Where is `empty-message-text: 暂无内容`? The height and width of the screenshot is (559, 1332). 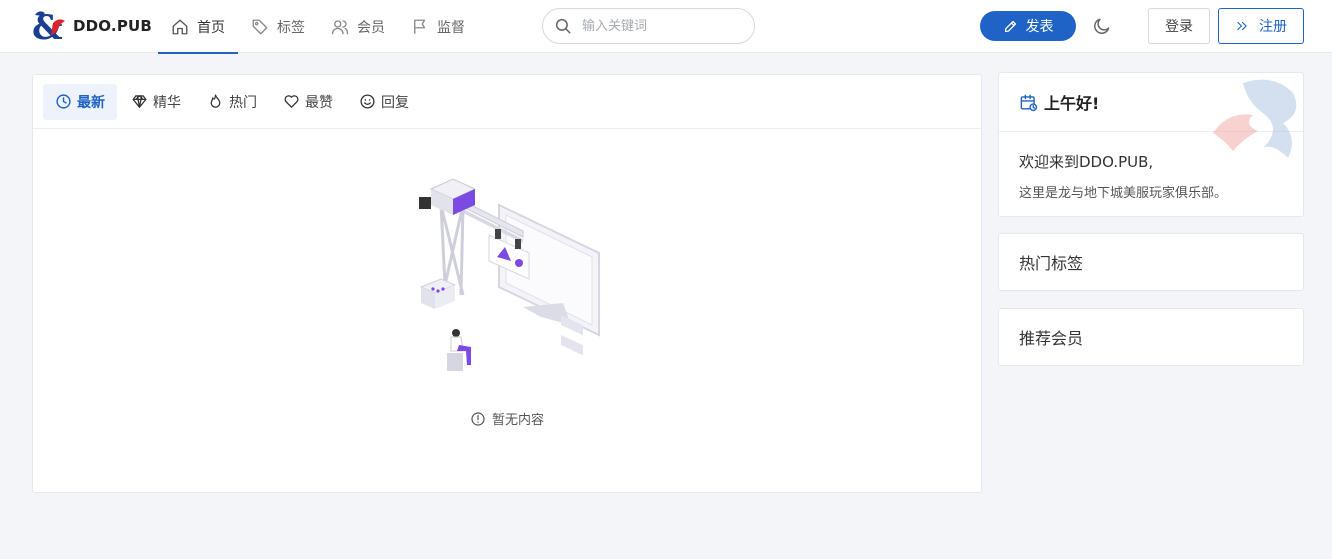
empty-message-text: 暂无内容 is located at coordinates (517, 420).